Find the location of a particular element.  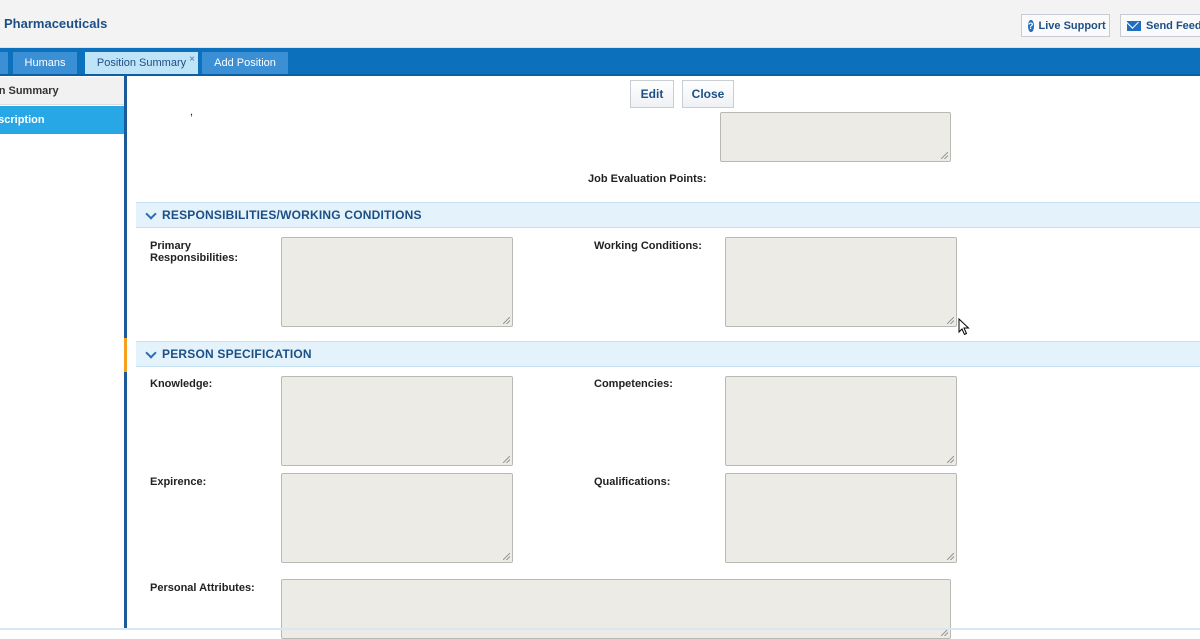

send-feedback-label: Send Feedb is located at coordinates (1173, 25).